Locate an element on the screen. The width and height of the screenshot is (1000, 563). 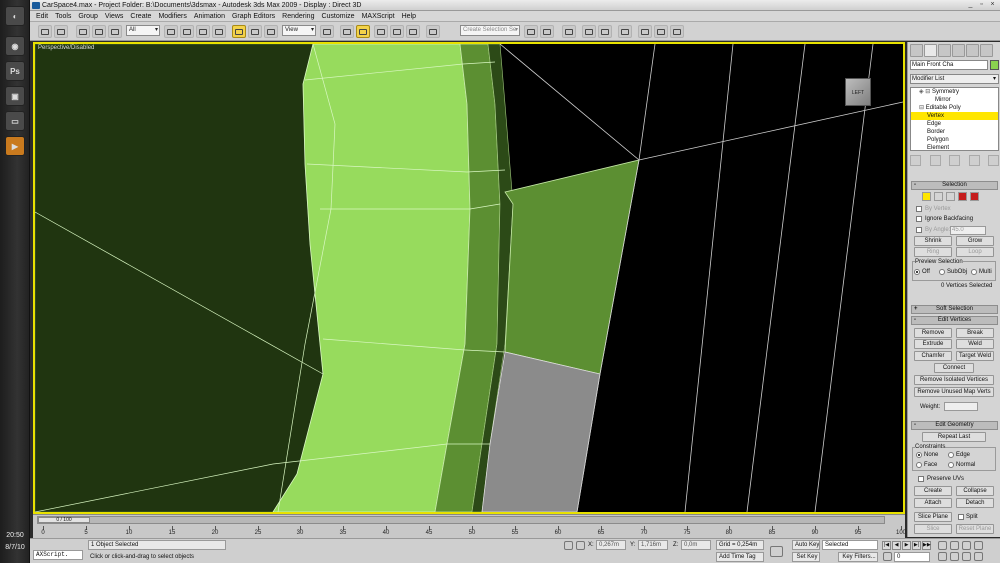
by-angle-checkbox is located at coordinates (919, 230).